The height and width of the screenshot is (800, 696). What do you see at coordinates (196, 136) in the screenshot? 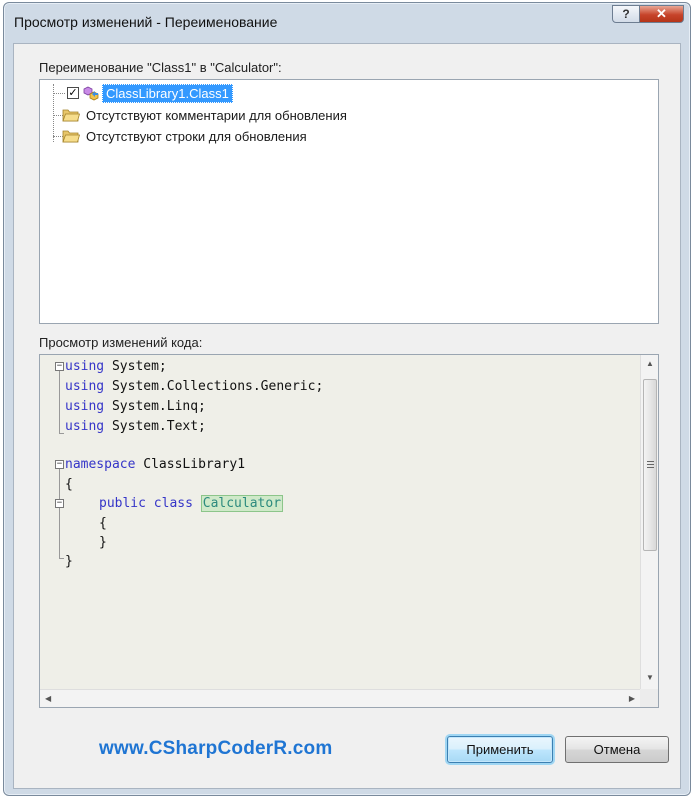
I see `tree-item-label: Отсутствуют строки для обновления` at bounding box center [196, 136].